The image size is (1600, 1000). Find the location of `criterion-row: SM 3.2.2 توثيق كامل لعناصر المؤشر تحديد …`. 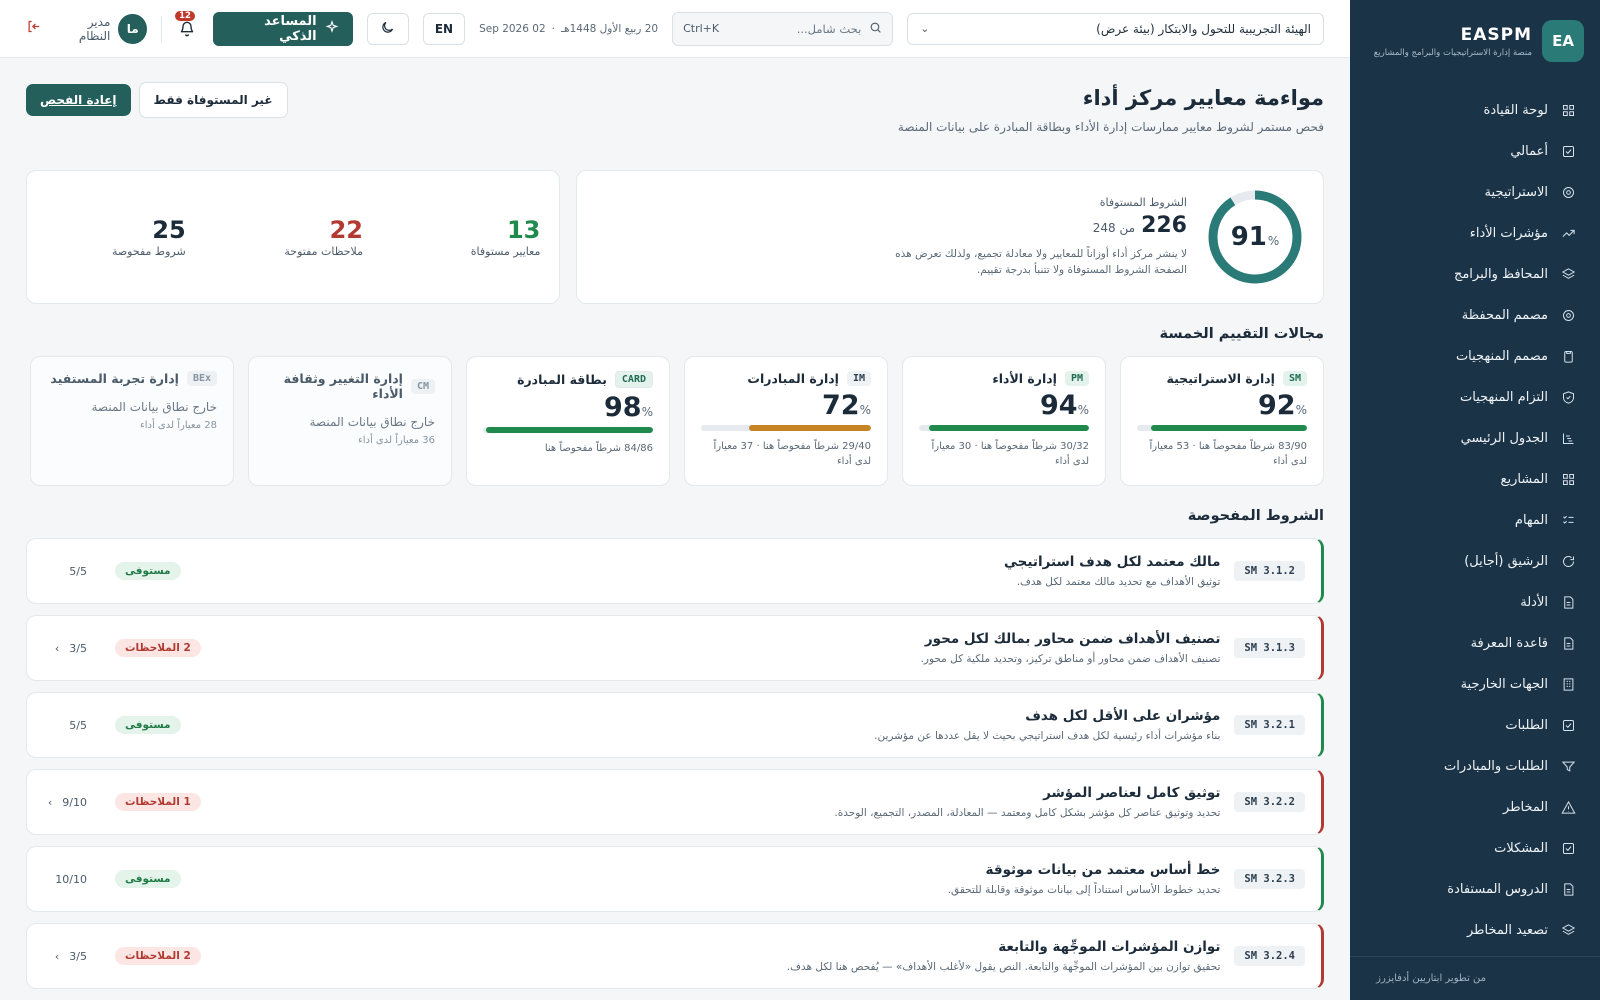

criterion-row: SM 3.2.2 توثيق كامل لعناصر المؤشر تحديد … is located at coordinates (675, 802).